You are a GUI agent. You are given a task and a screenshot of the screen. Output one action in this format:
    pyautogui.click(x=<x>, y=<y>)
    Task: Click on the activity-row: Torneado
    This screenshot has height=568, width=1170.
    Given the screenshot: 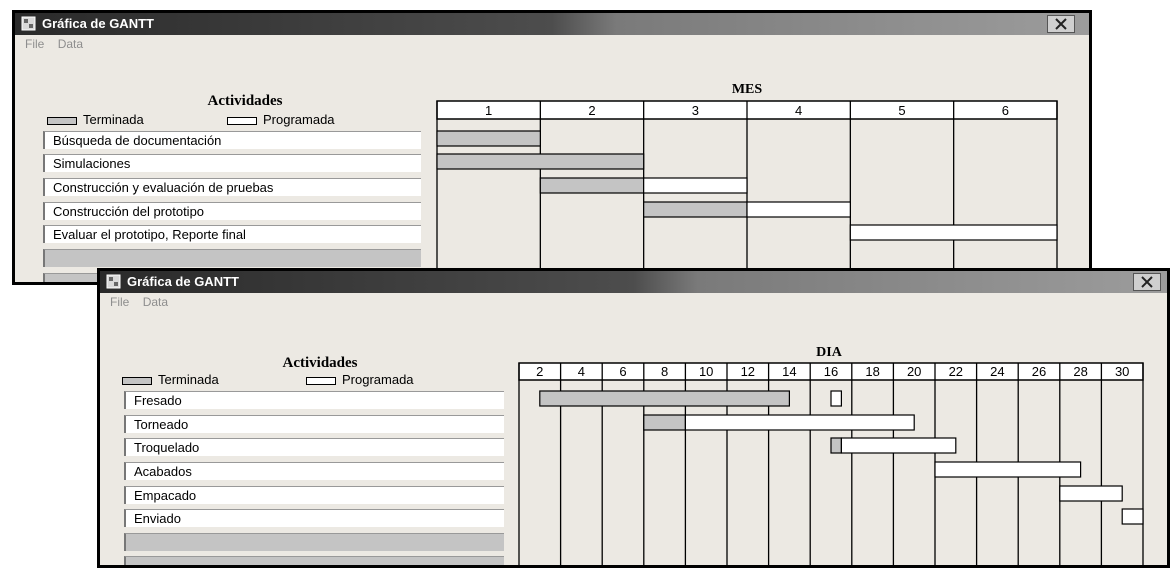 What is the action you would take?
    pyautogui.click(x=314, y=424)
    